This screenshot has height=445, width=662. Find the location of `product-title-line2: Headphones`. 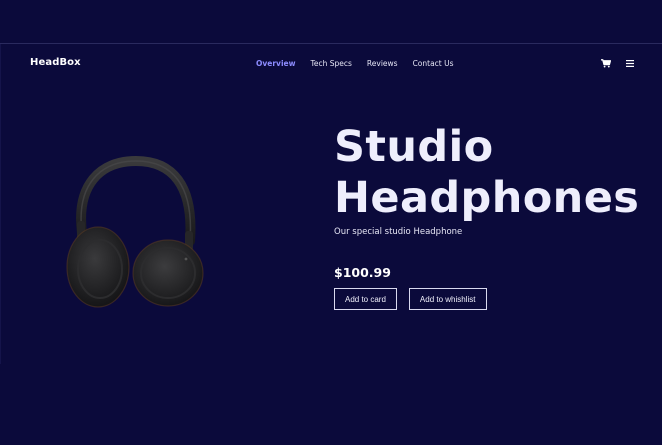

product-title-line2: Headphones is located at coordinates (487, 198).